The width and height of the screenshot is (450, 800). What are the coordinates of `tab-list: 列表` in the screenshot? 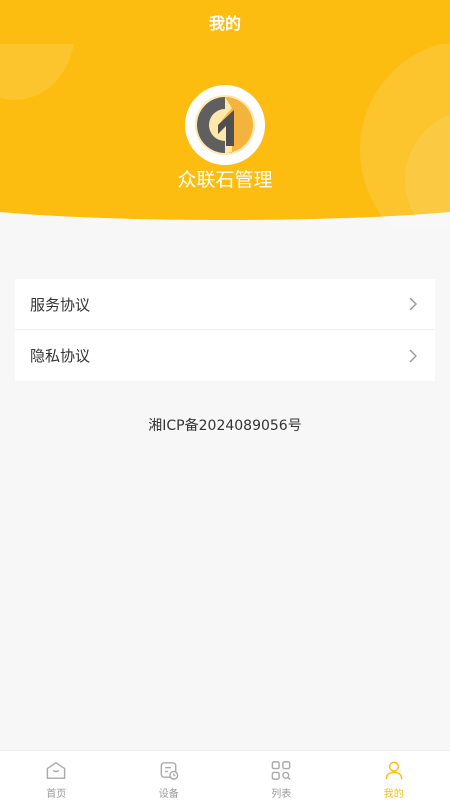 It's located at (281, 775).